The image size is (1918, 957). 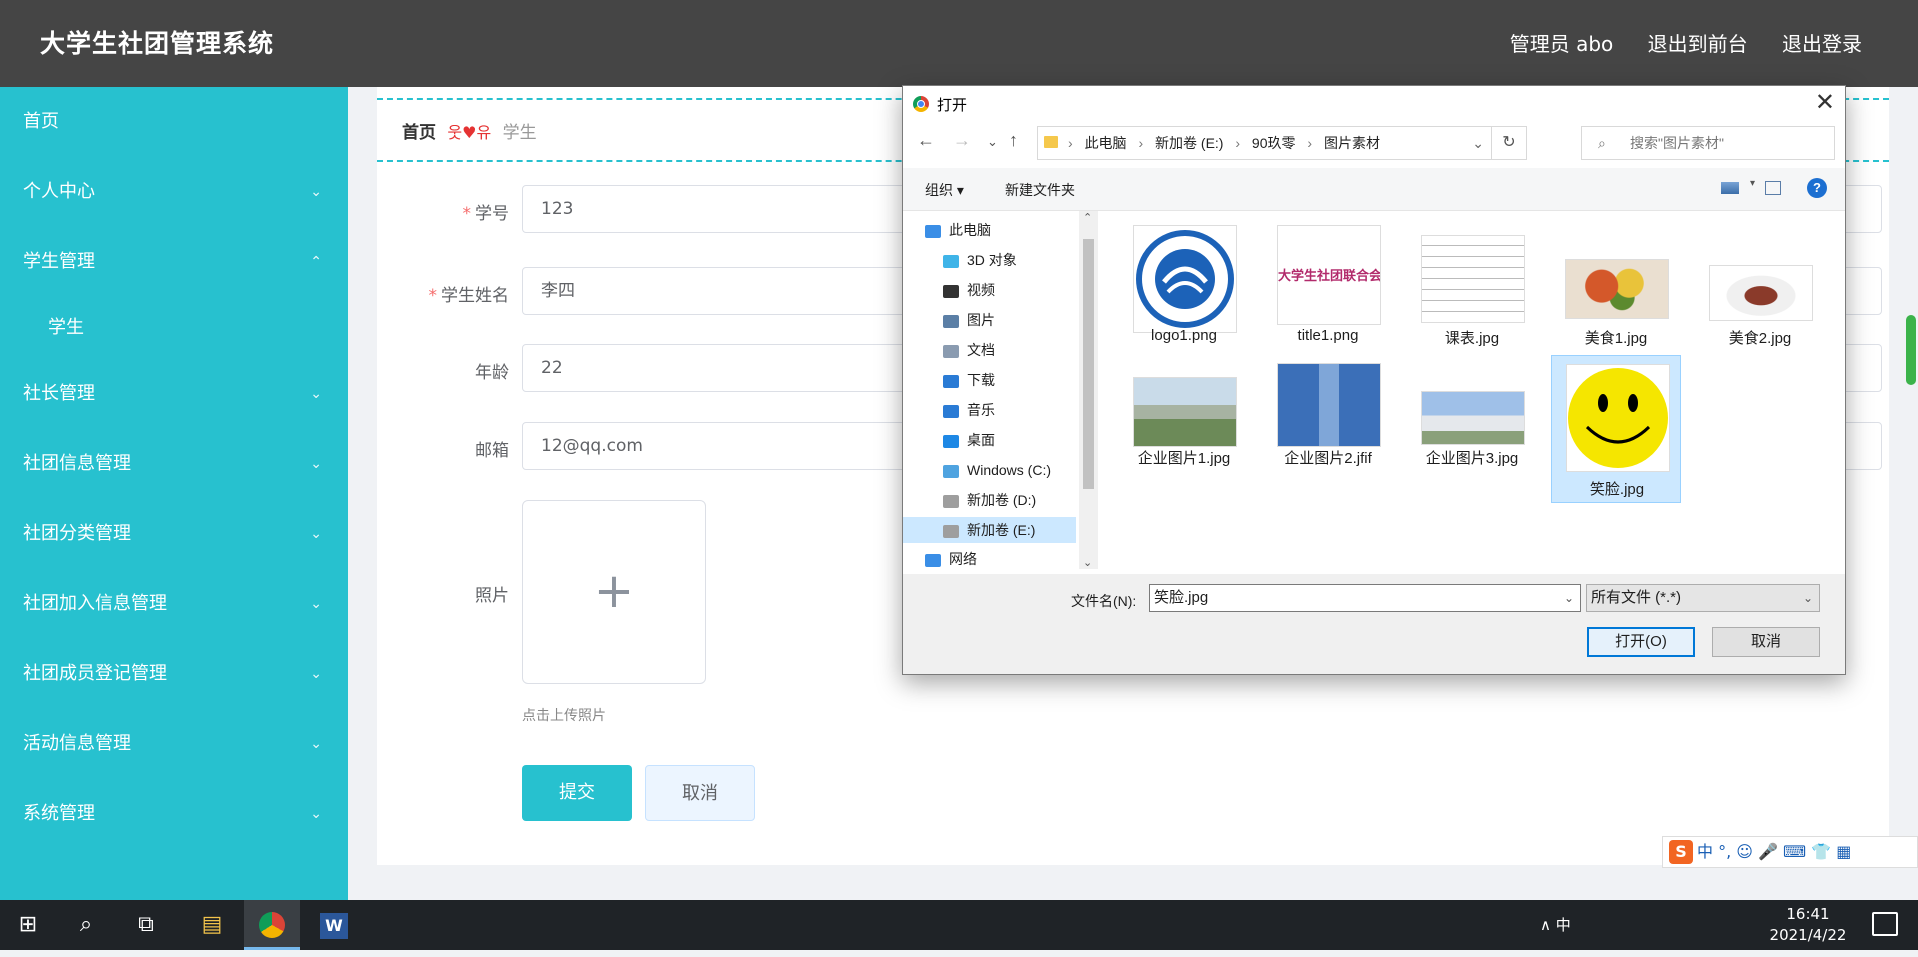 I want to click on file-name: 笑脸.jpg, so click(x=1617, y=489).